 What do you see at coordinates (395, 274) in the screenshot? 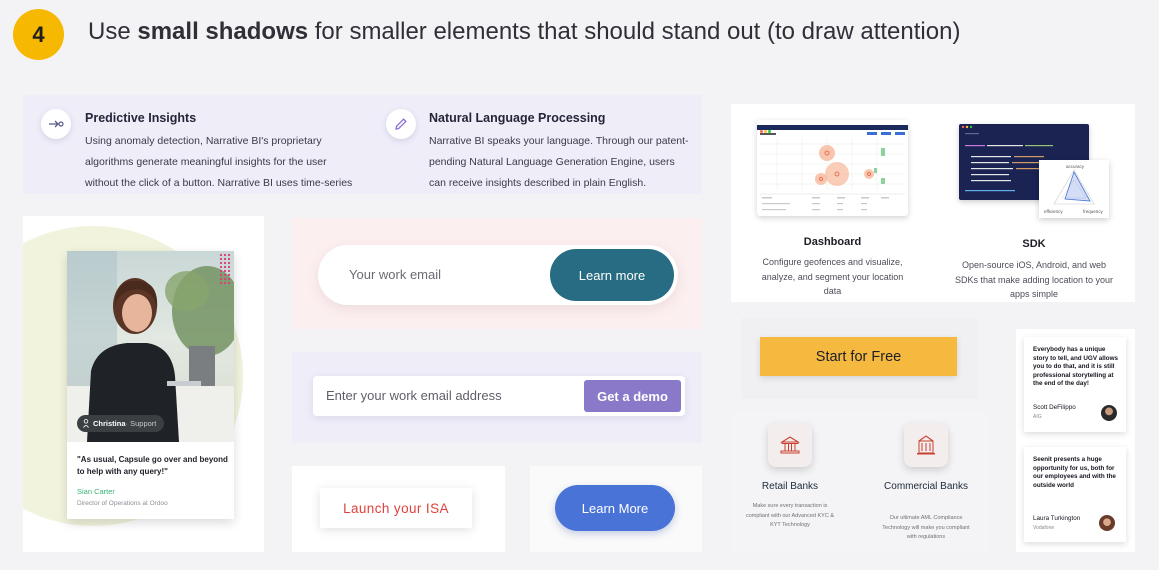
I see `email-input: Your work email` at bounding box center [395, 274].